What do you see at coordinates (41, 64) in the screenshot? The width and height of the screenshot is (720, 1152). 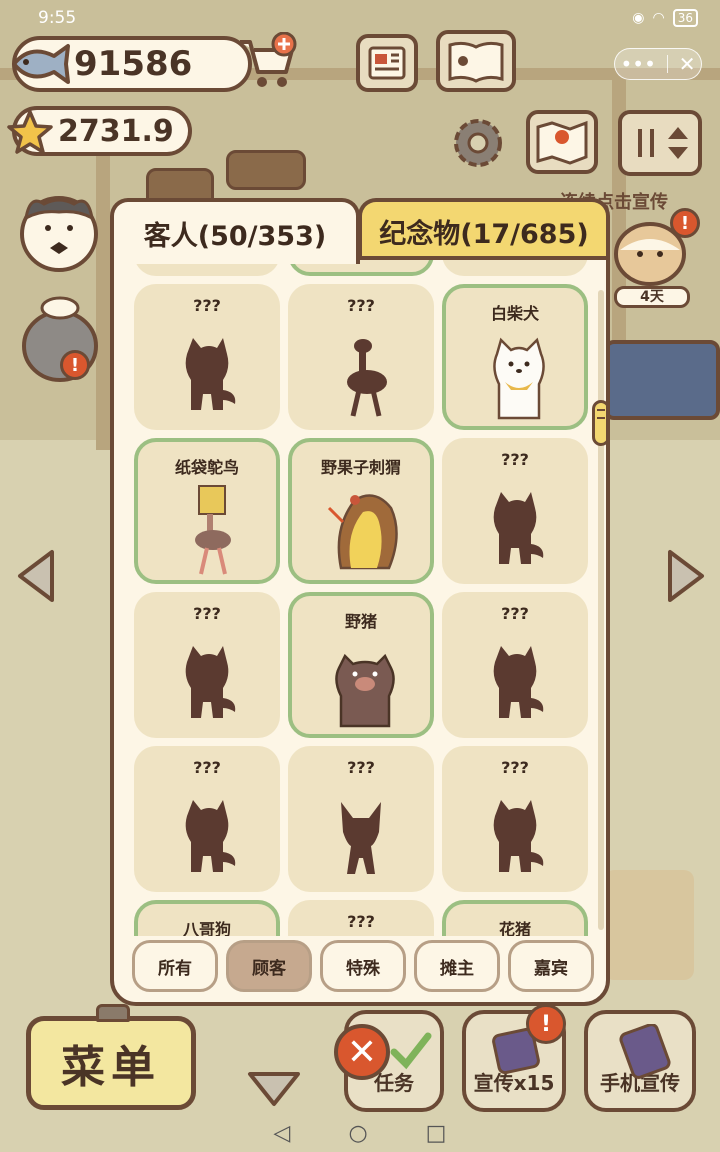 I see `fish-icon` at bounding box center [41, 64].